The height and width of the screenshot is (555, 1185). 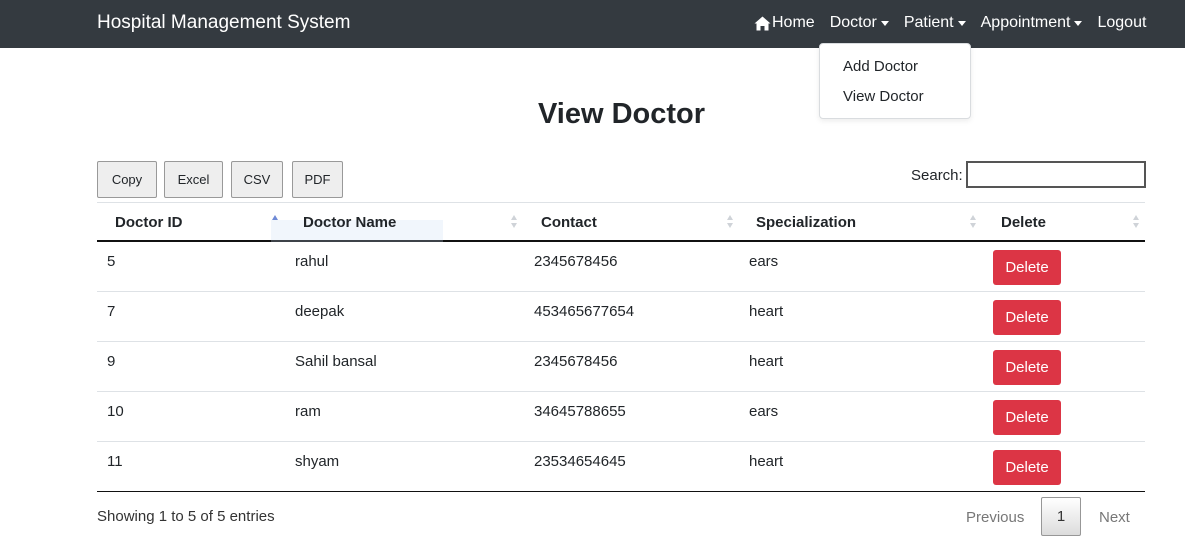 I want to click on table-row: 11 shyam 23534654645 heart Delete, so click(x=621, y=467).